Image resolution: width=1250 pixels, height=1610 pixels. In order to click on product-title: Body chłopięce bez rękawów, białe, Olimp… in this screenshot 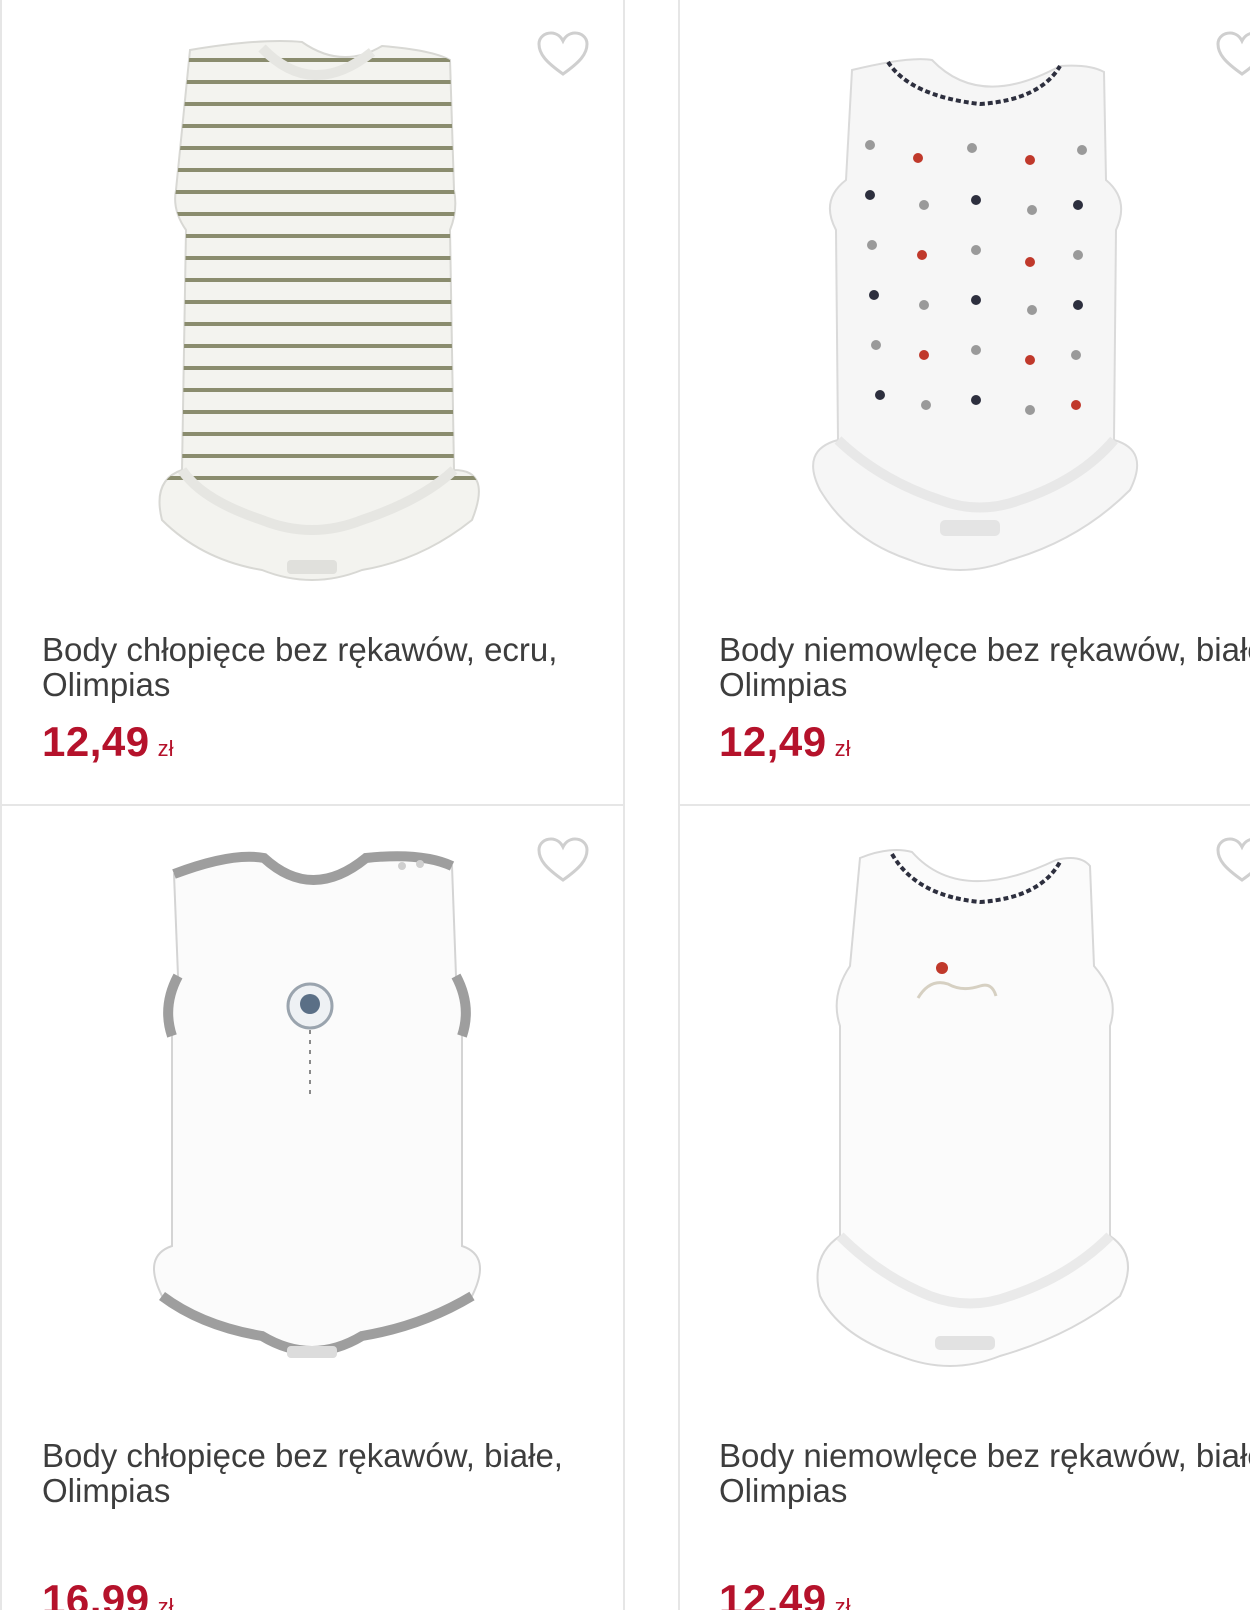, I will do `click(322, 1473)`.